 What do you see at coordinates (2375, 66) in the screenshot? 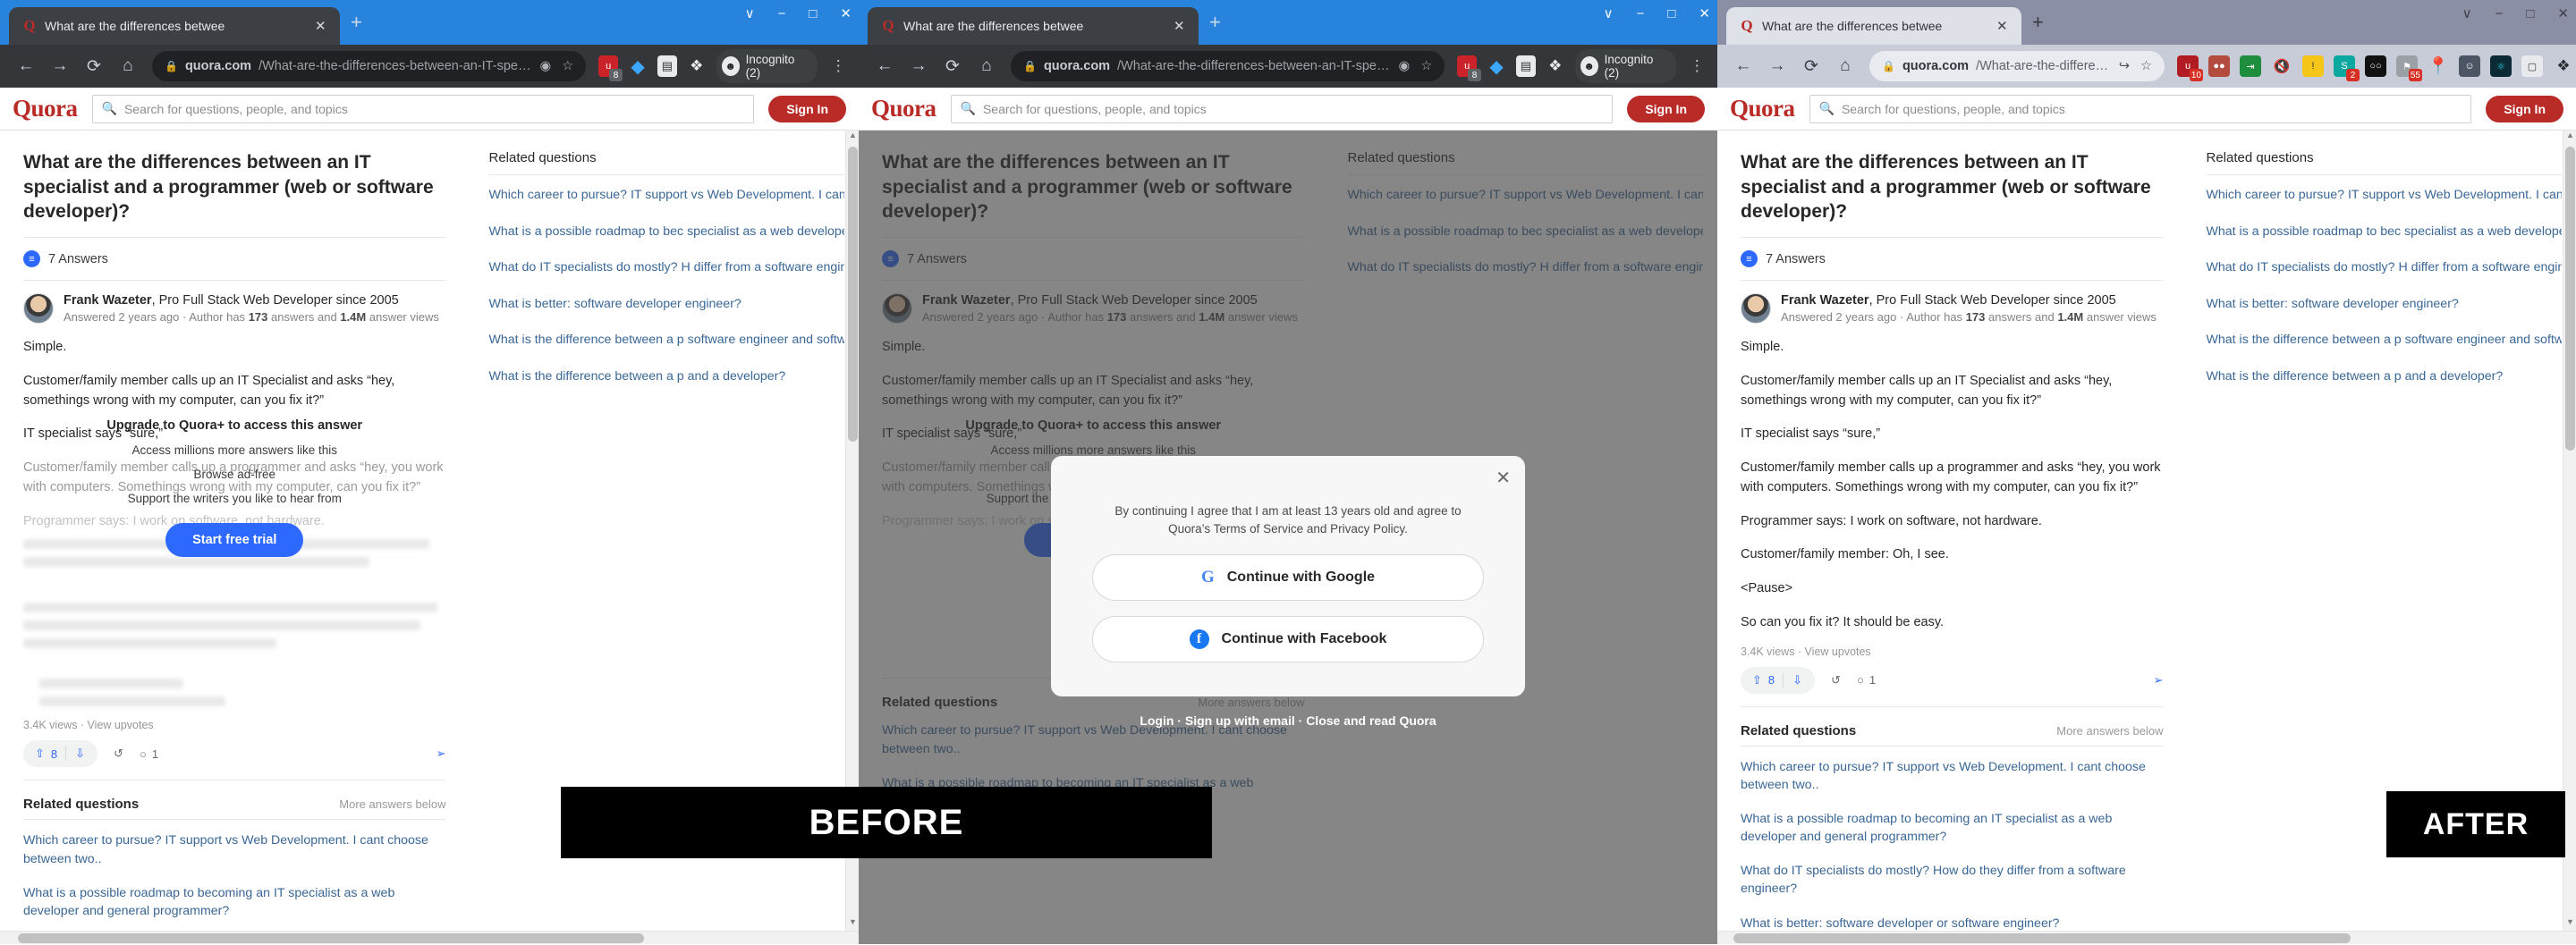
I see `eyes-extension-icon: ○○` at bounding box center [2375, 66].